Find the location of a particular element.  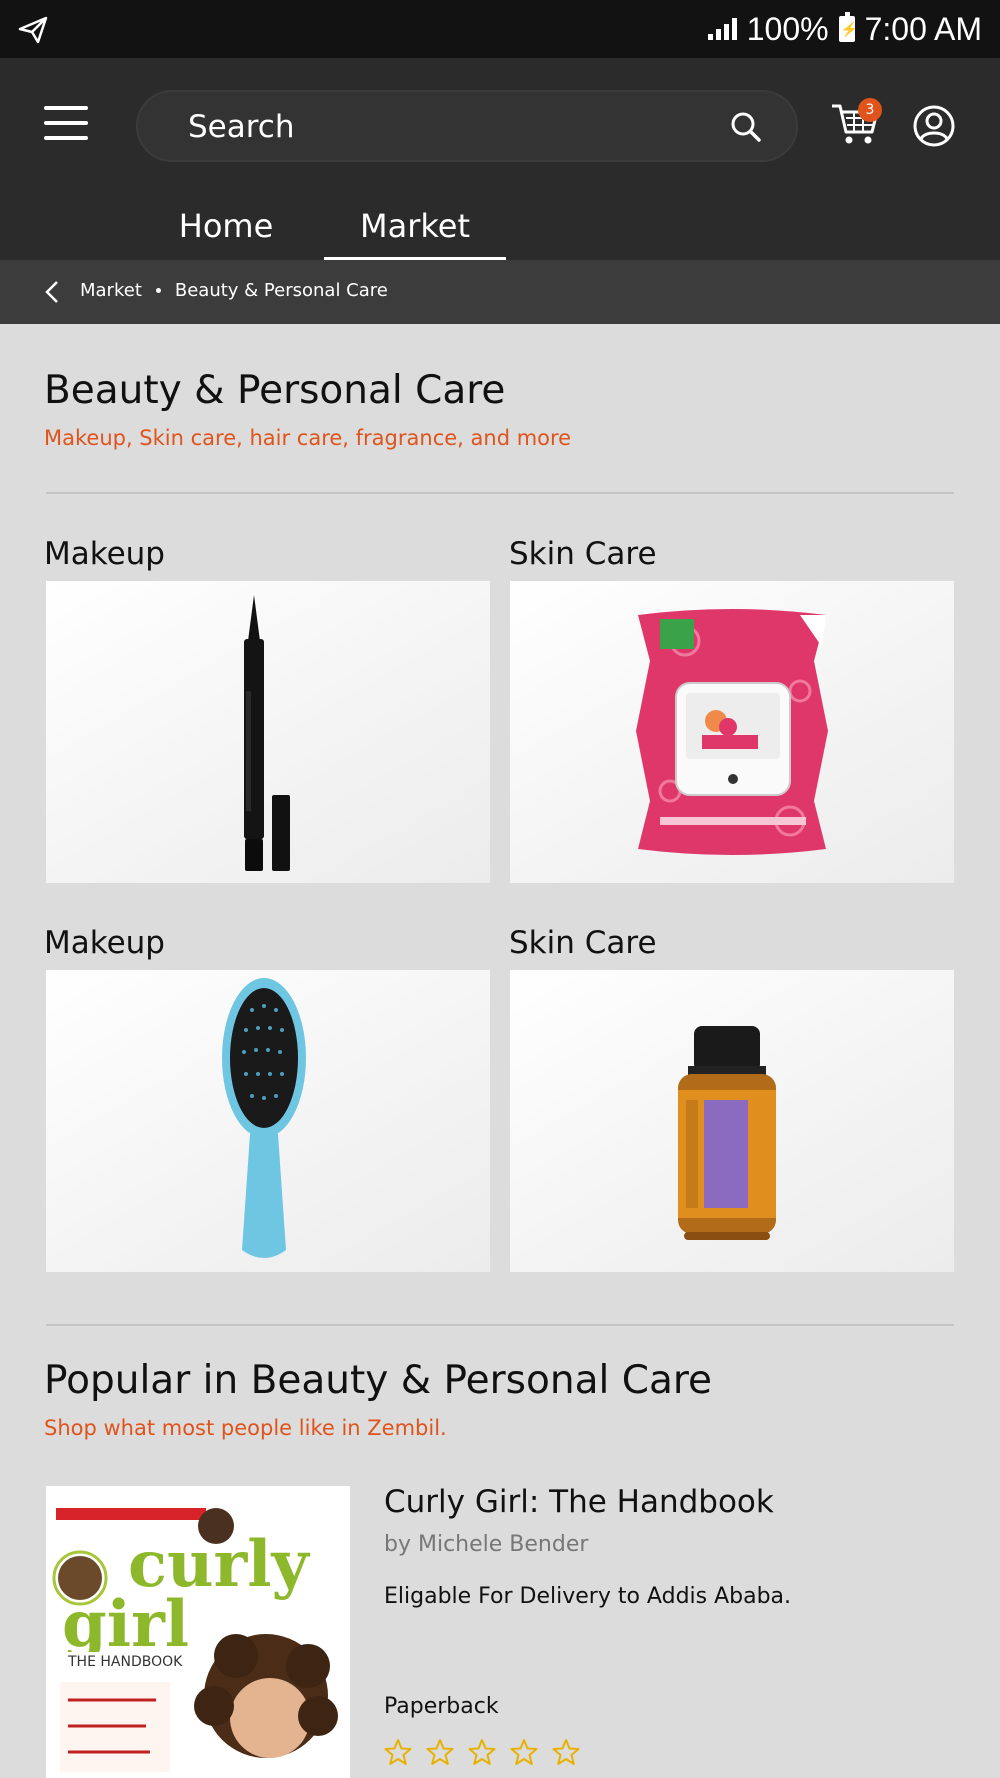

search-bar is located at coordinates (467, 126).